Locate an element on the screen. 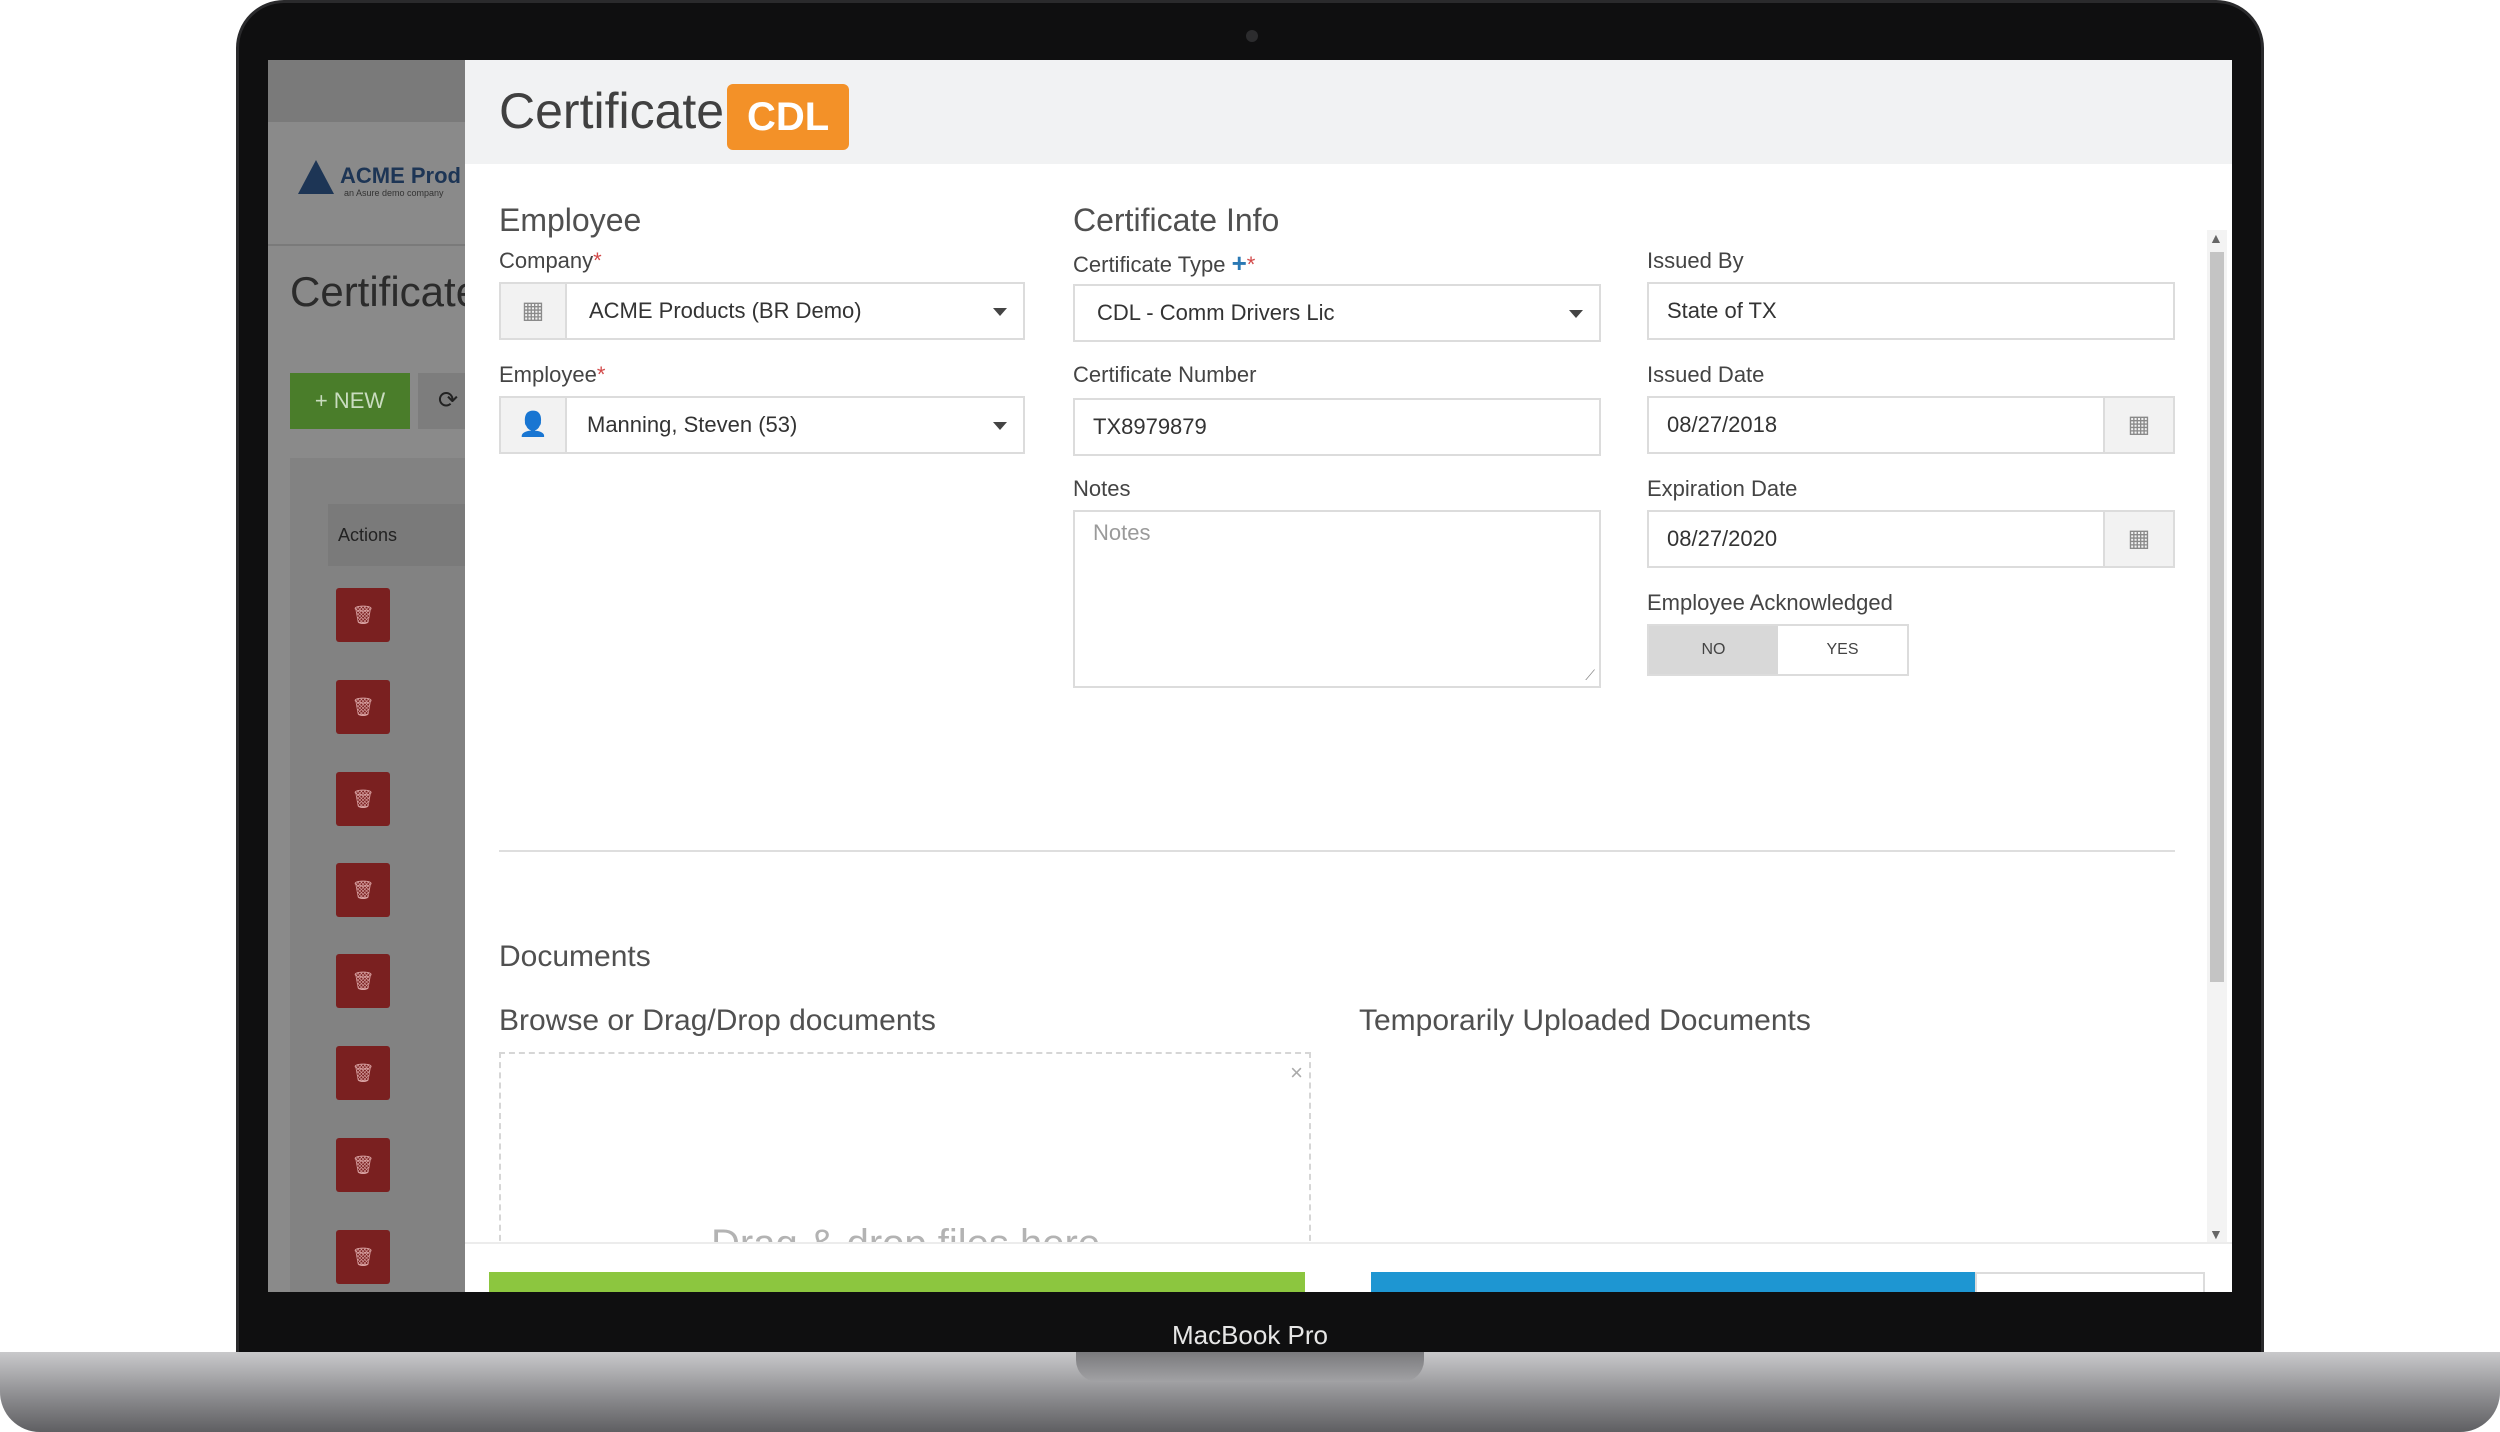  employee-value: Manning, Steven (53) is located at coordinates (692, 424).